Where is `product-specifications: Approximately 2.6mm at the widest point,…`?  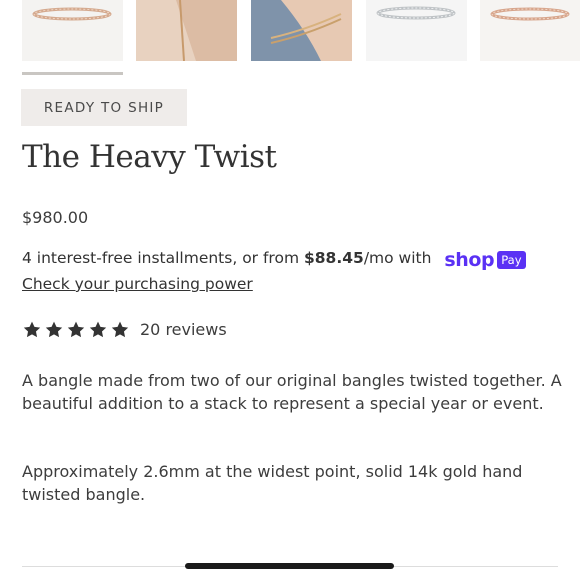
product-specifications: Approximately 2.6mm at the widest point,… is located at coordinates (272, 483).